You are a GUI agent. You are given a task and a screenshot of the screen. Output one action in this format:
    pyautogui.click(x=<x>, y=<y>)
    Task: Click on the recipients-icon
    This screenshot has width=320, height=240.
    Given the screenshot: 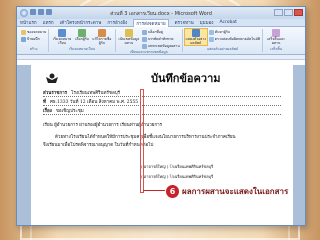 What is the action you would take?
    pyautogui.click(x=82, y=33)
    